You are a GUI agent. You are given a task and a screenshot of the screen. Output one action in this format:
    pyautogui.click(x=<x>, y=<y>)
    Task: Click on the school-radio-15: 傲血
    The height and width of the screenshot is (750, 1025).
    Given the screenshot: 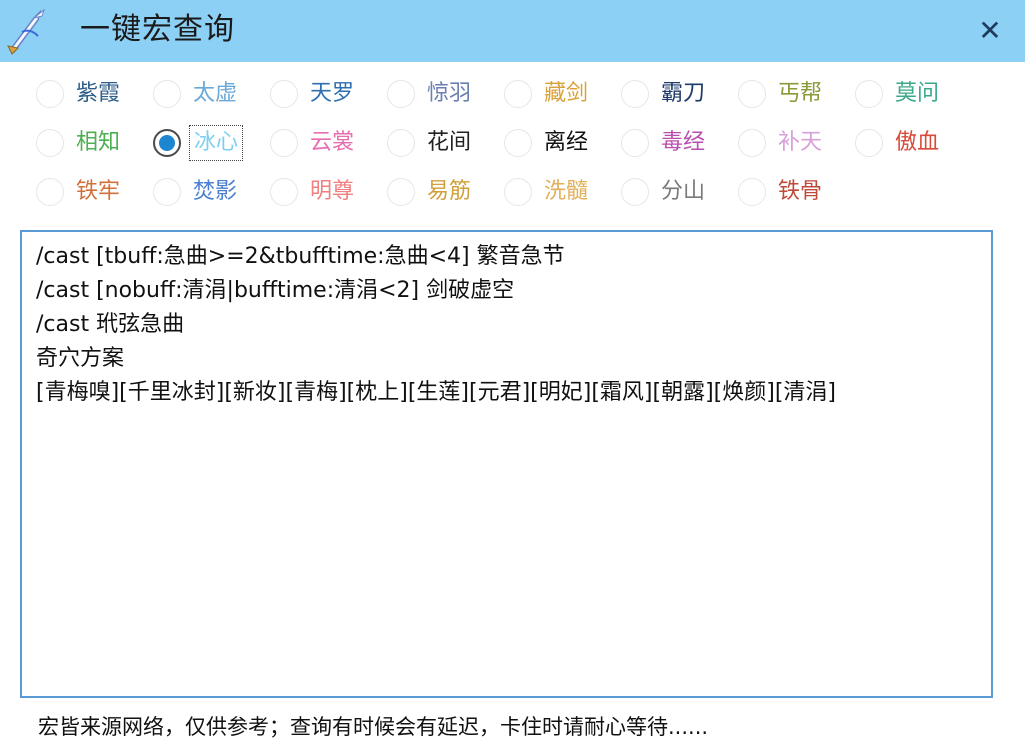 What is the action you would take?
    pyautogui.click(x=910, y=143)
    